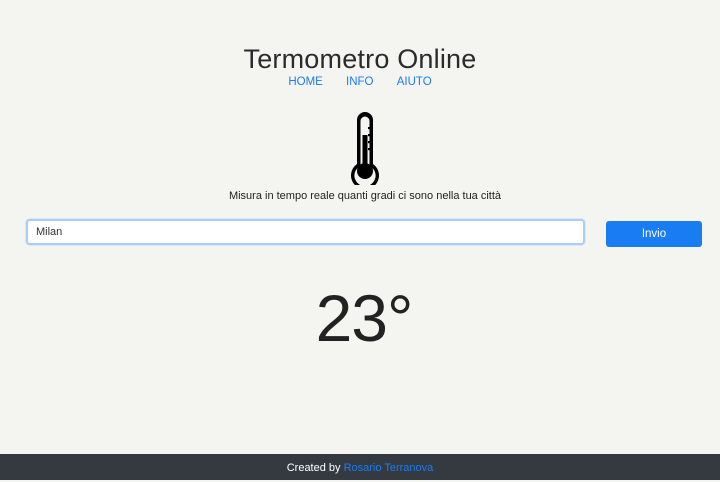  I want to click on nav-item-aiuto: AIUTO, so click(414, 82).